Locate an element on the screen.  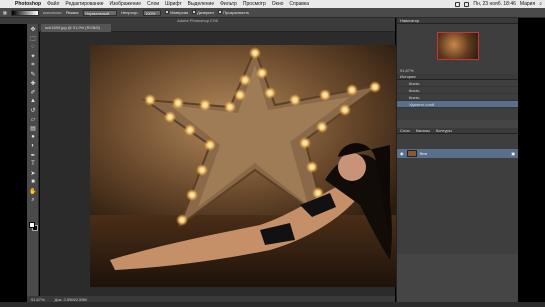
tab-paths: Контуры is located at coordinates (444, 130).